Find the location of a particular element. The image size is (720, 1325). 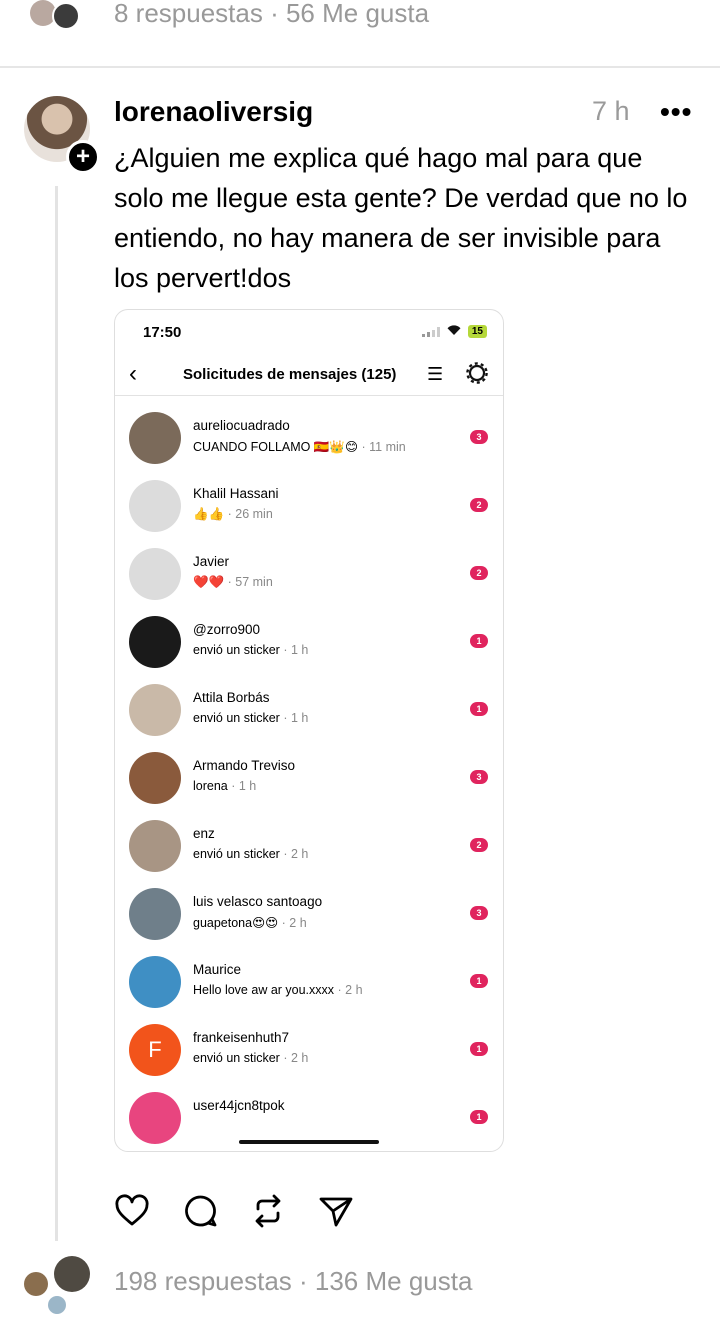

gear-icon is located at coordinates (477, 376).